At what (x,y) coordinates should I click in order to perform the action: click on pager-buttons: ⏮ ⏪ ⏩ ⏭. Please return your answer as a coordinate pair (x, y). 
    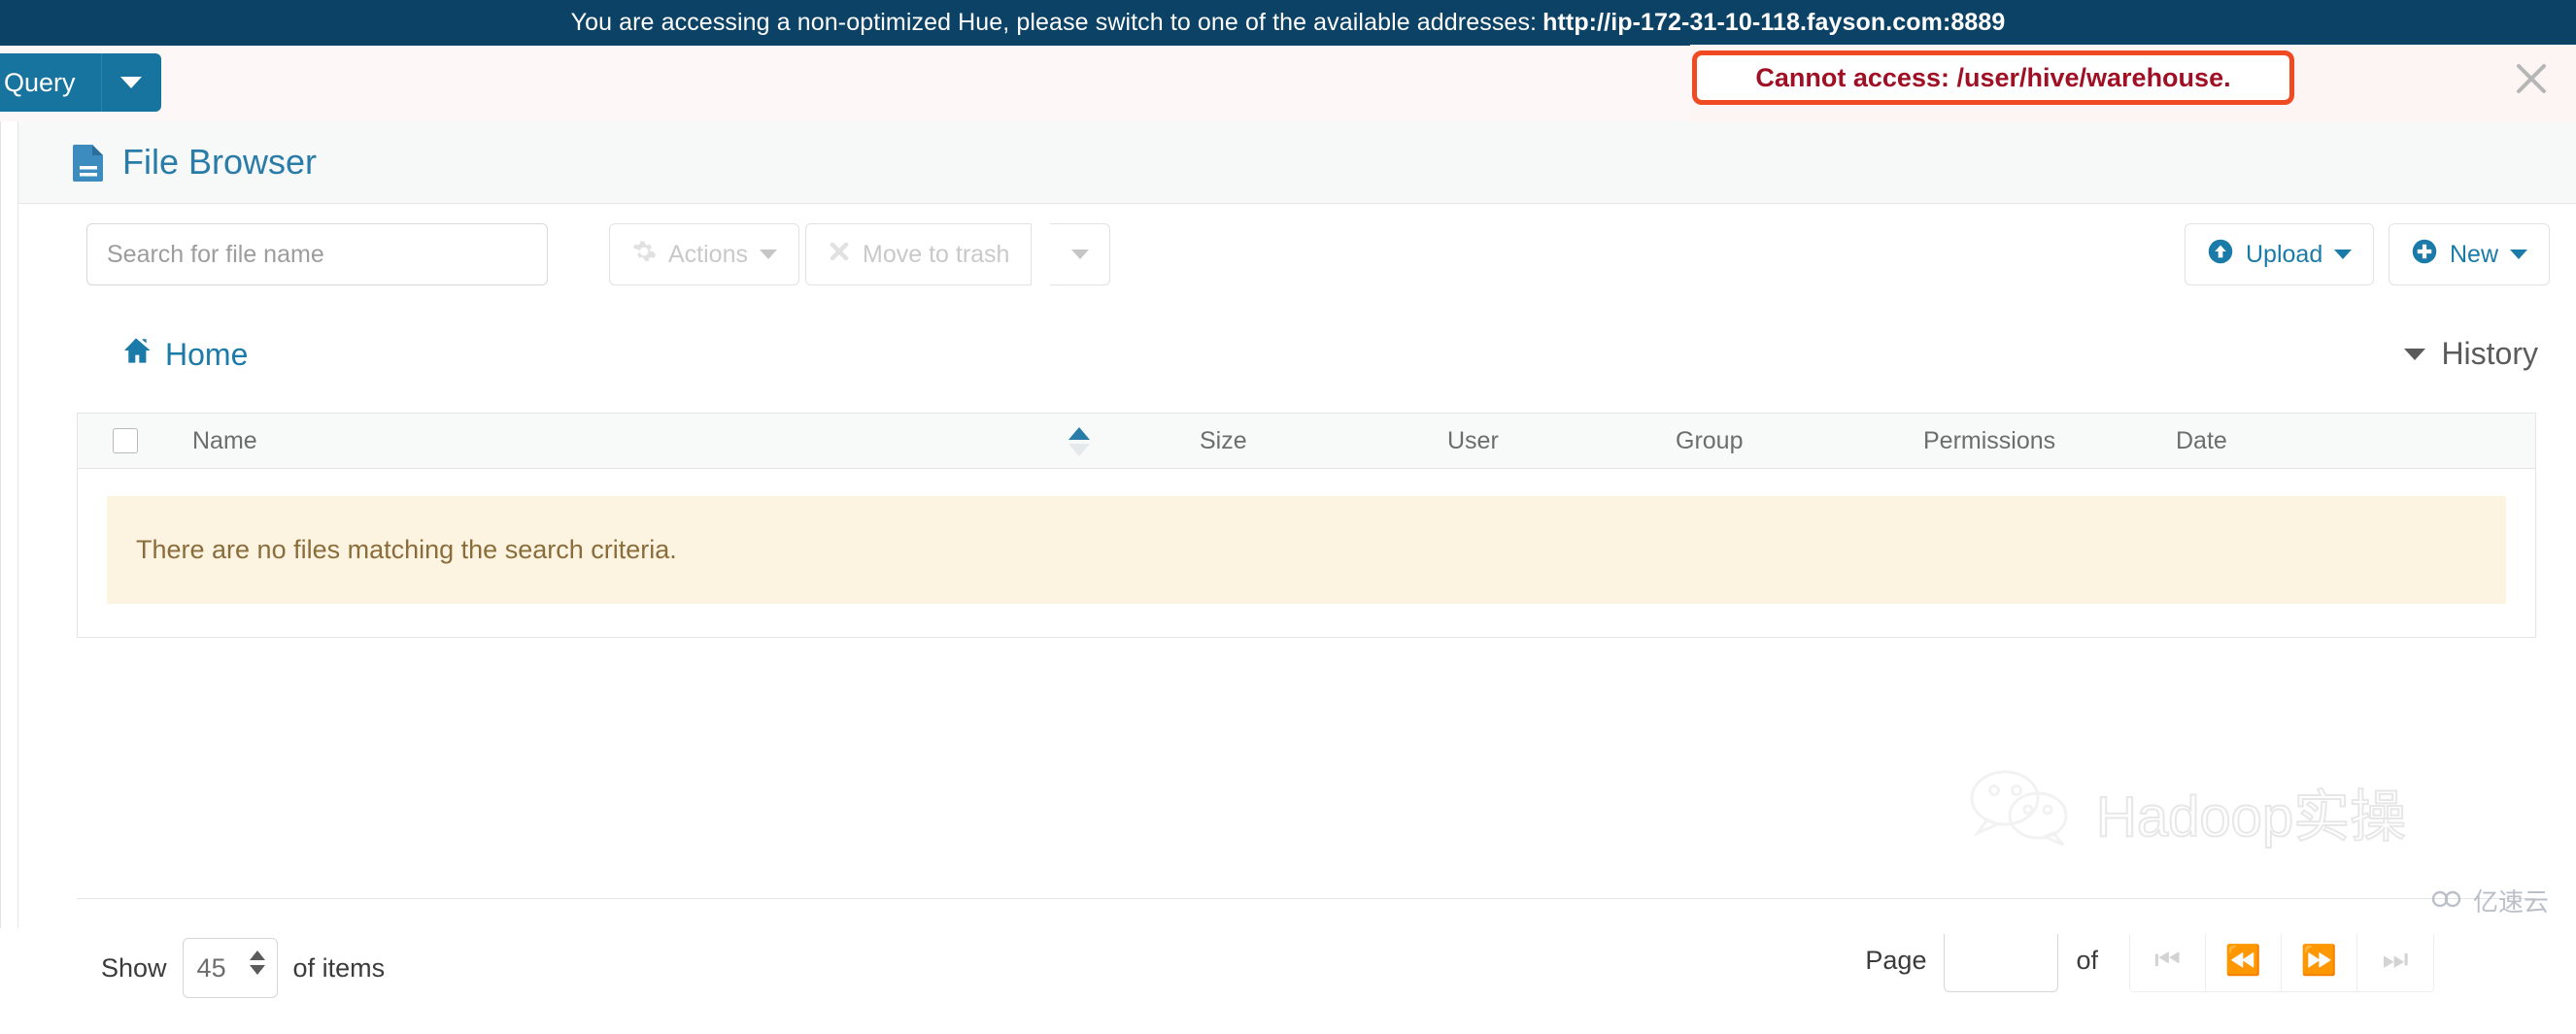
    Looking at the image, I should click on (2281, 960).